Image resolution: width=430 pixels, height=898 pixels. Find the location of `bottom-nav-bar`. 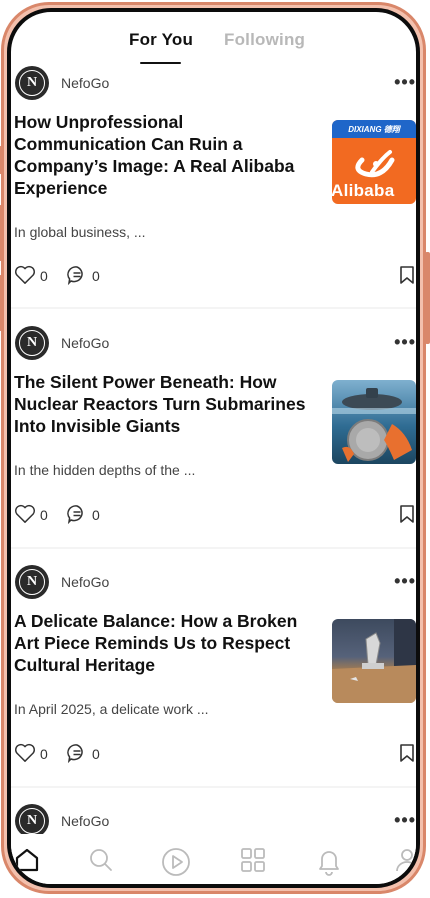

bottom-nav-bar is located at coordinates (213, 859).